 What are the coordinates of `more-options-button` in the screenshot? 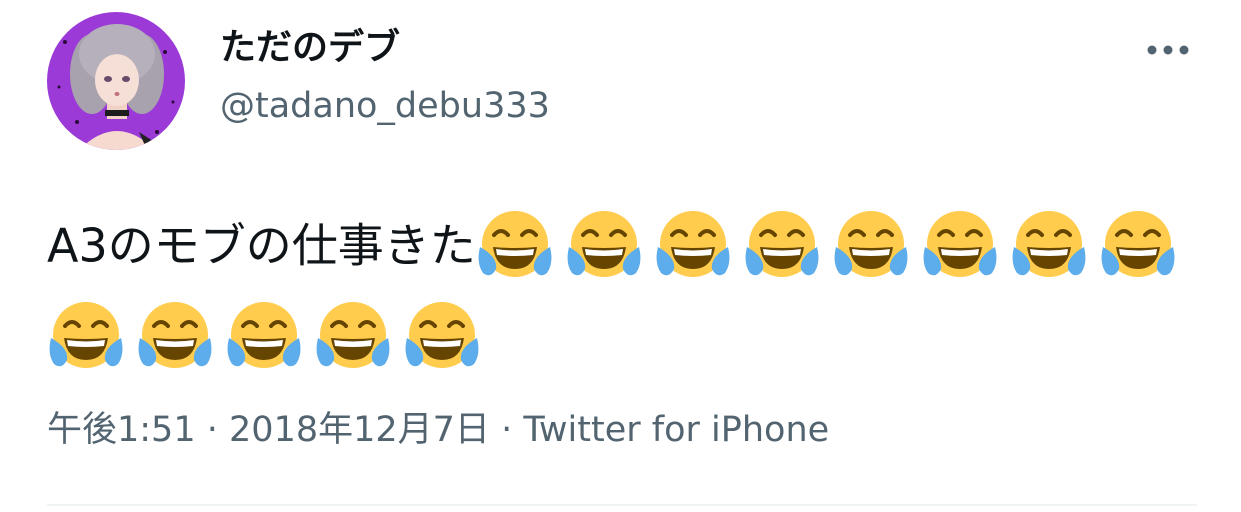 It's located at (1168, 50).